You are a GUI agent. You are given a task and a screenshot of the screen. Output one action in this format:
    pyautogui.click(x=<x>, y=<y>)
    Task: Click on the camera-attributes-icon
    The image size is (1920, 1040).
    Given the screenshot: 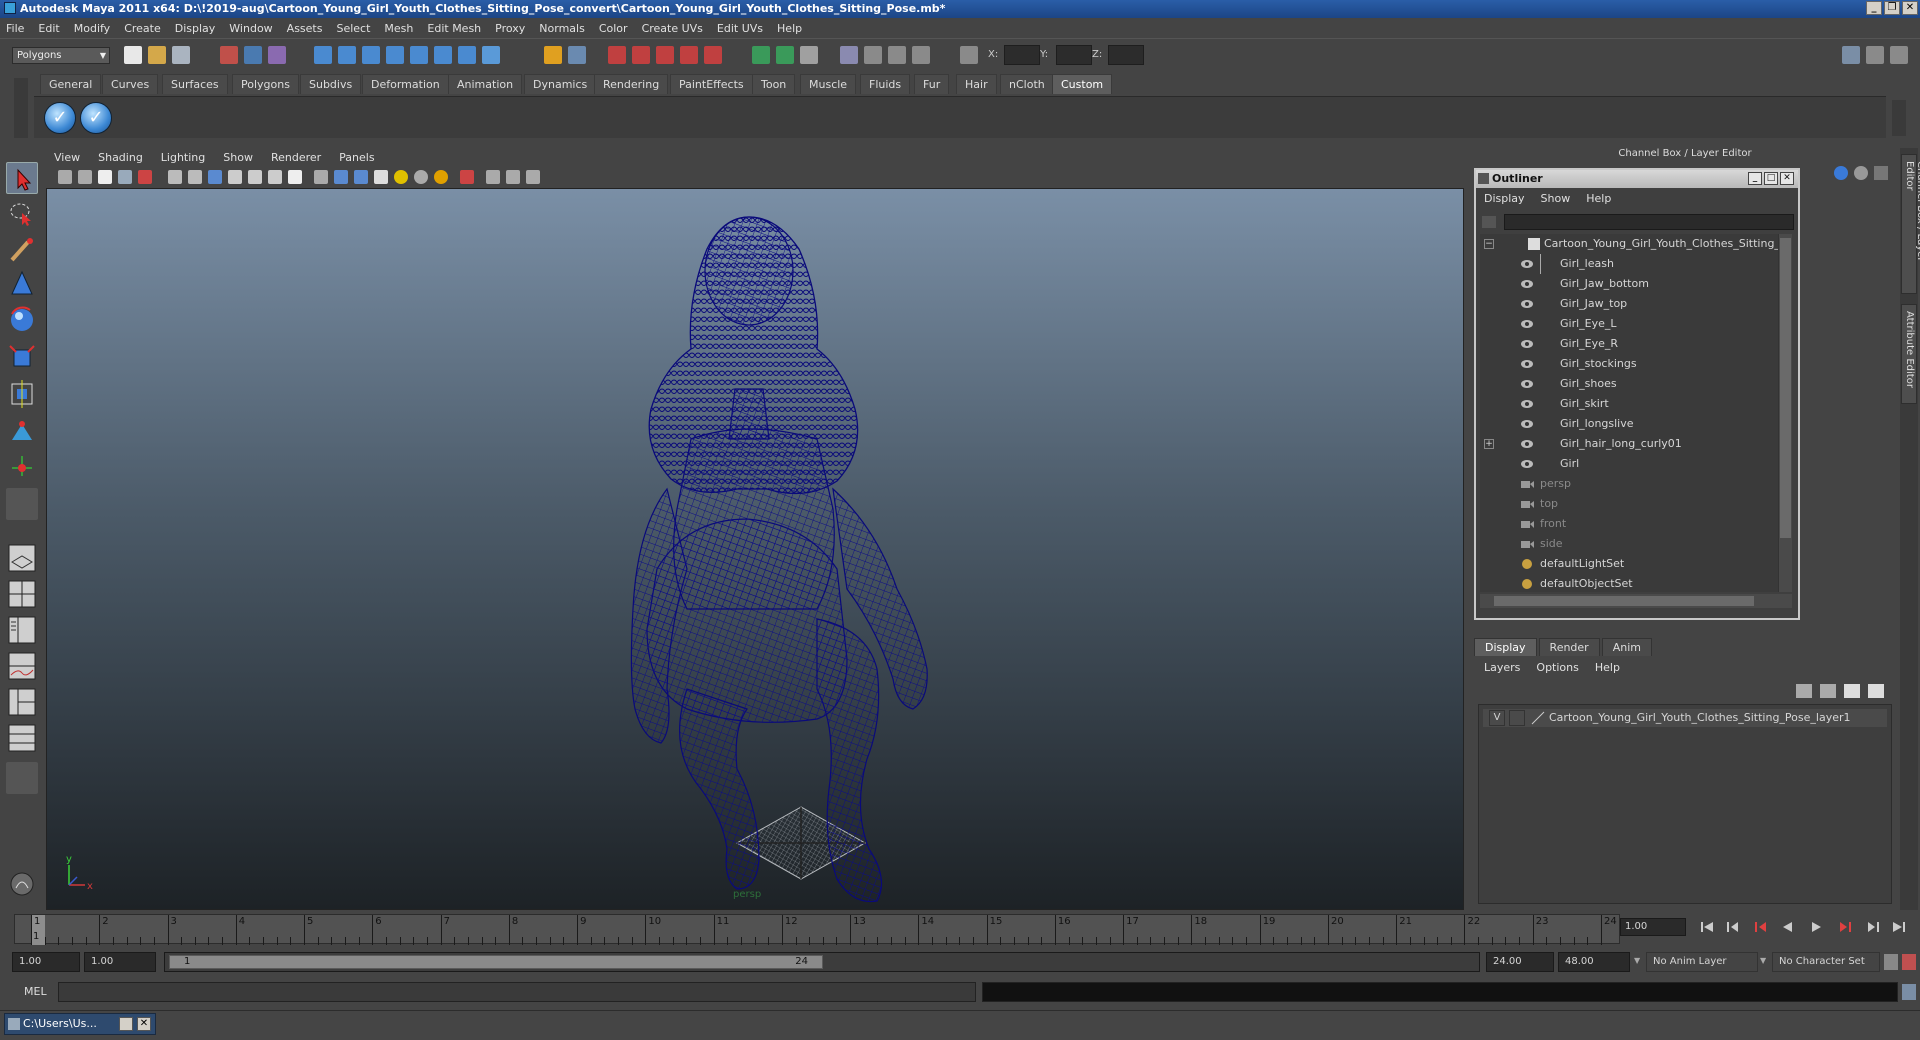 What is the action you would take?
    pyautogui.click(x=85, y=177)
    